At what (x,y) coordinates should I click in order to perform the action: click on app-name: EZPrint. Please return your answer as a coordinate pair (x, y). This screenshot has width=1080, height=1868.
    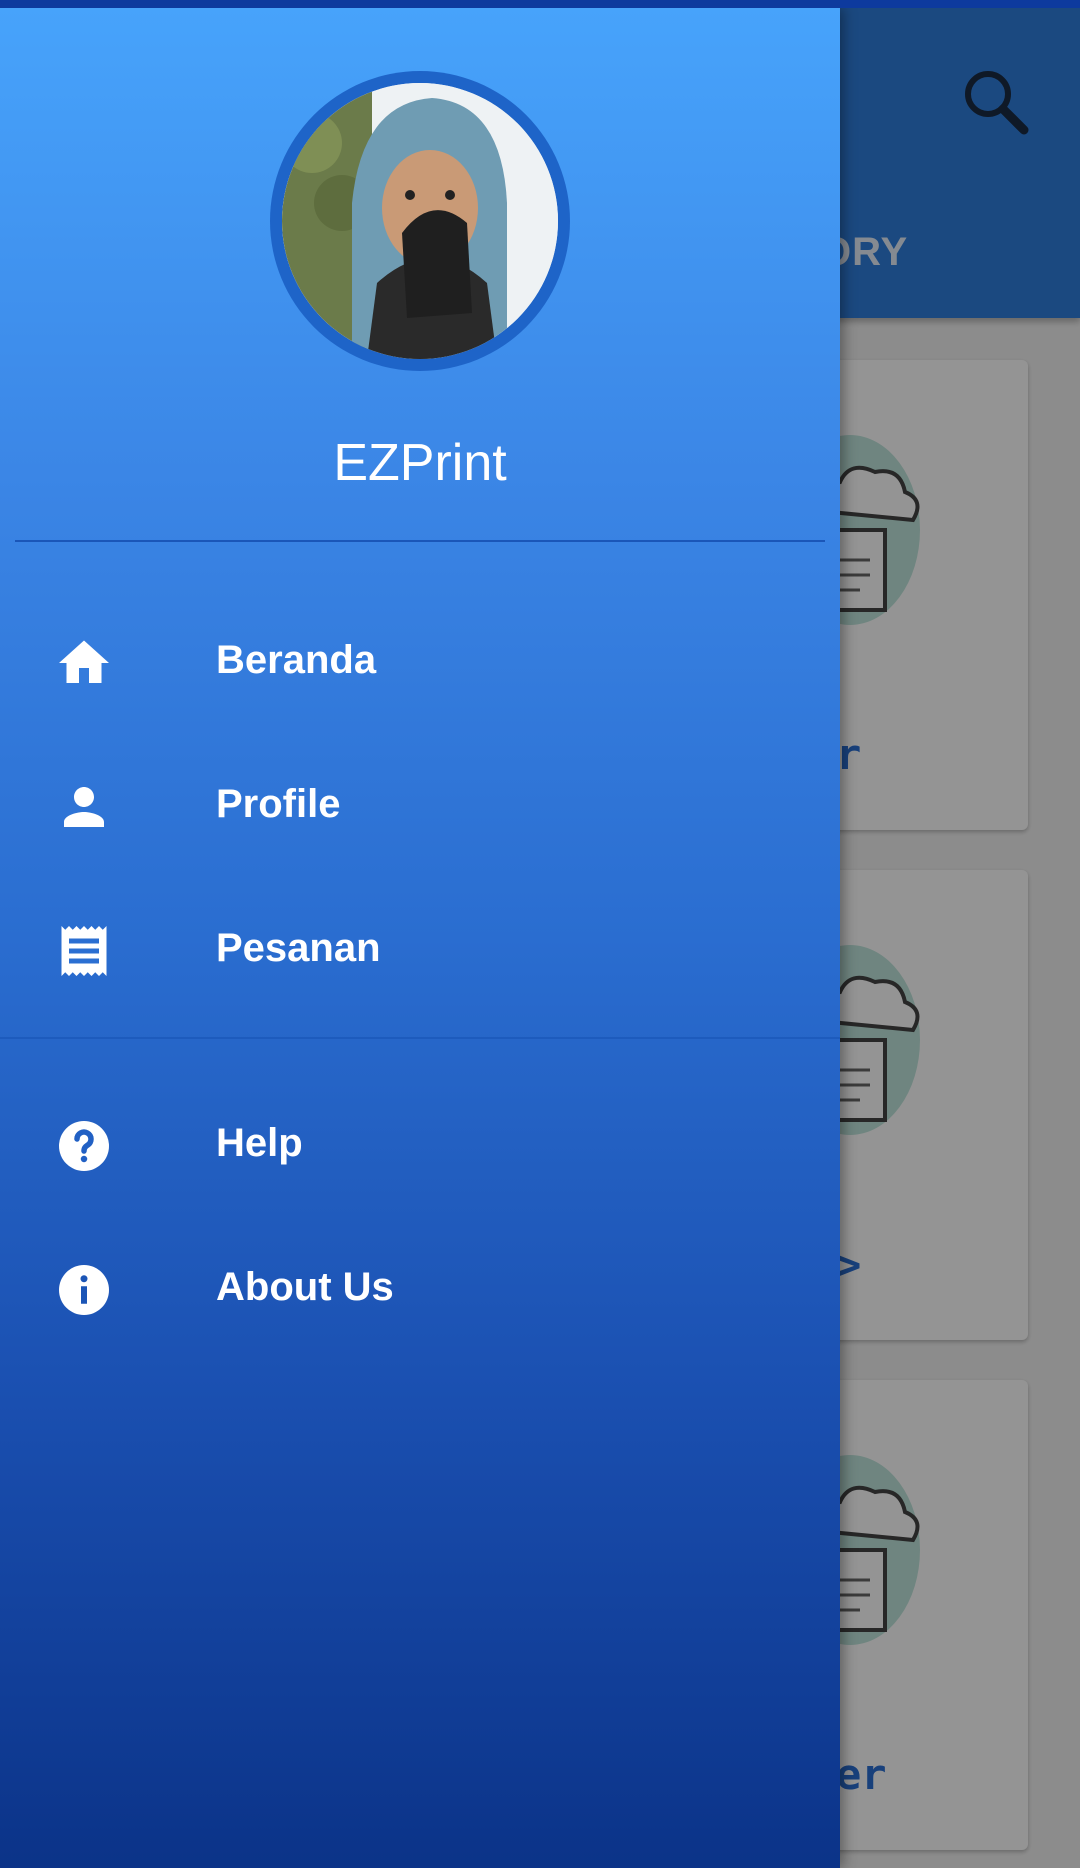
    Looking at the image, I should click on (420, 463).